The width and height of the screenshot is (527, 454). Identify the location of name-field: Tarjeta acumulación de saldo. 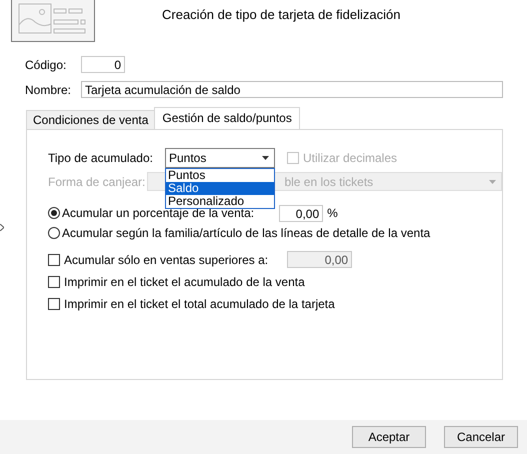
(292, 89).